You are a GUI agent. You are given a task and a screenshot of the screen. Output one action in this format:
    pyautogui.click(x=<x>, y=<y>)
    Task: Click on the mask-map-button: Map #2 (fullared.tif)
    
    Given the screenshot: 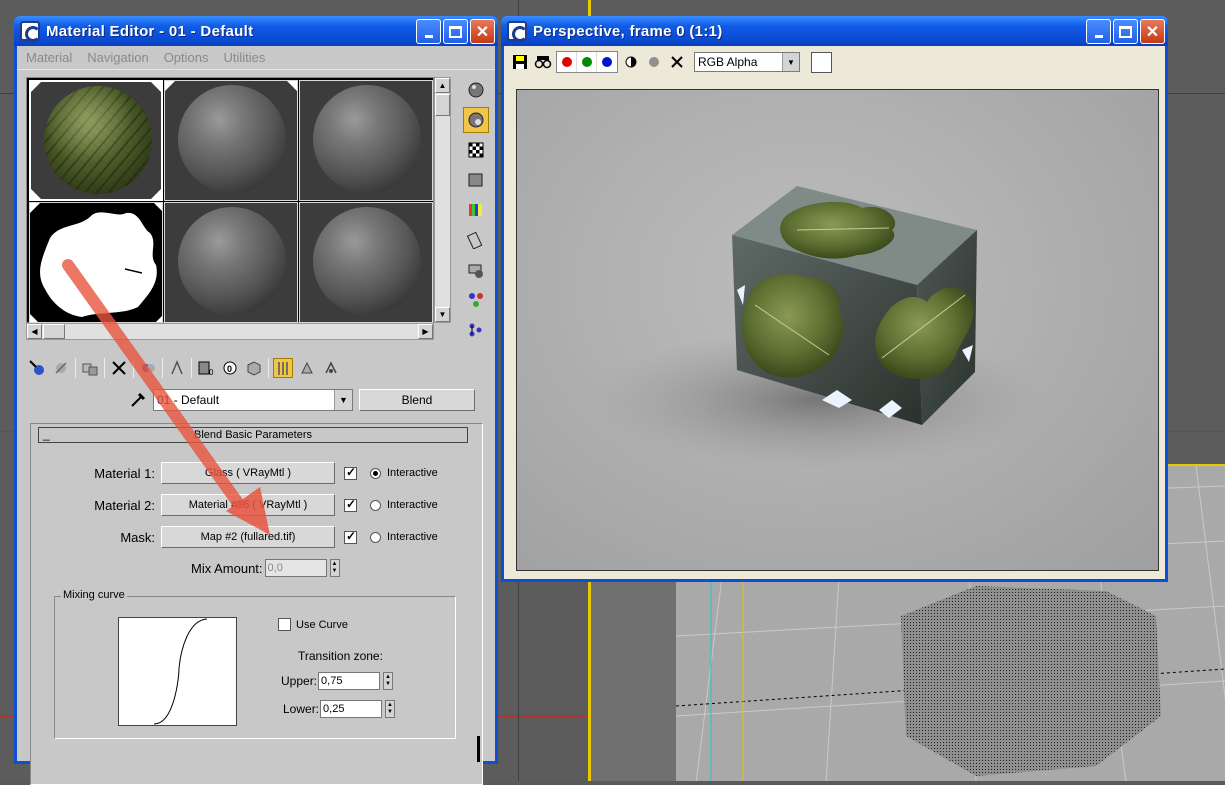 What is the action you would take?
    pyautogui.click(x=248, y=537)
    